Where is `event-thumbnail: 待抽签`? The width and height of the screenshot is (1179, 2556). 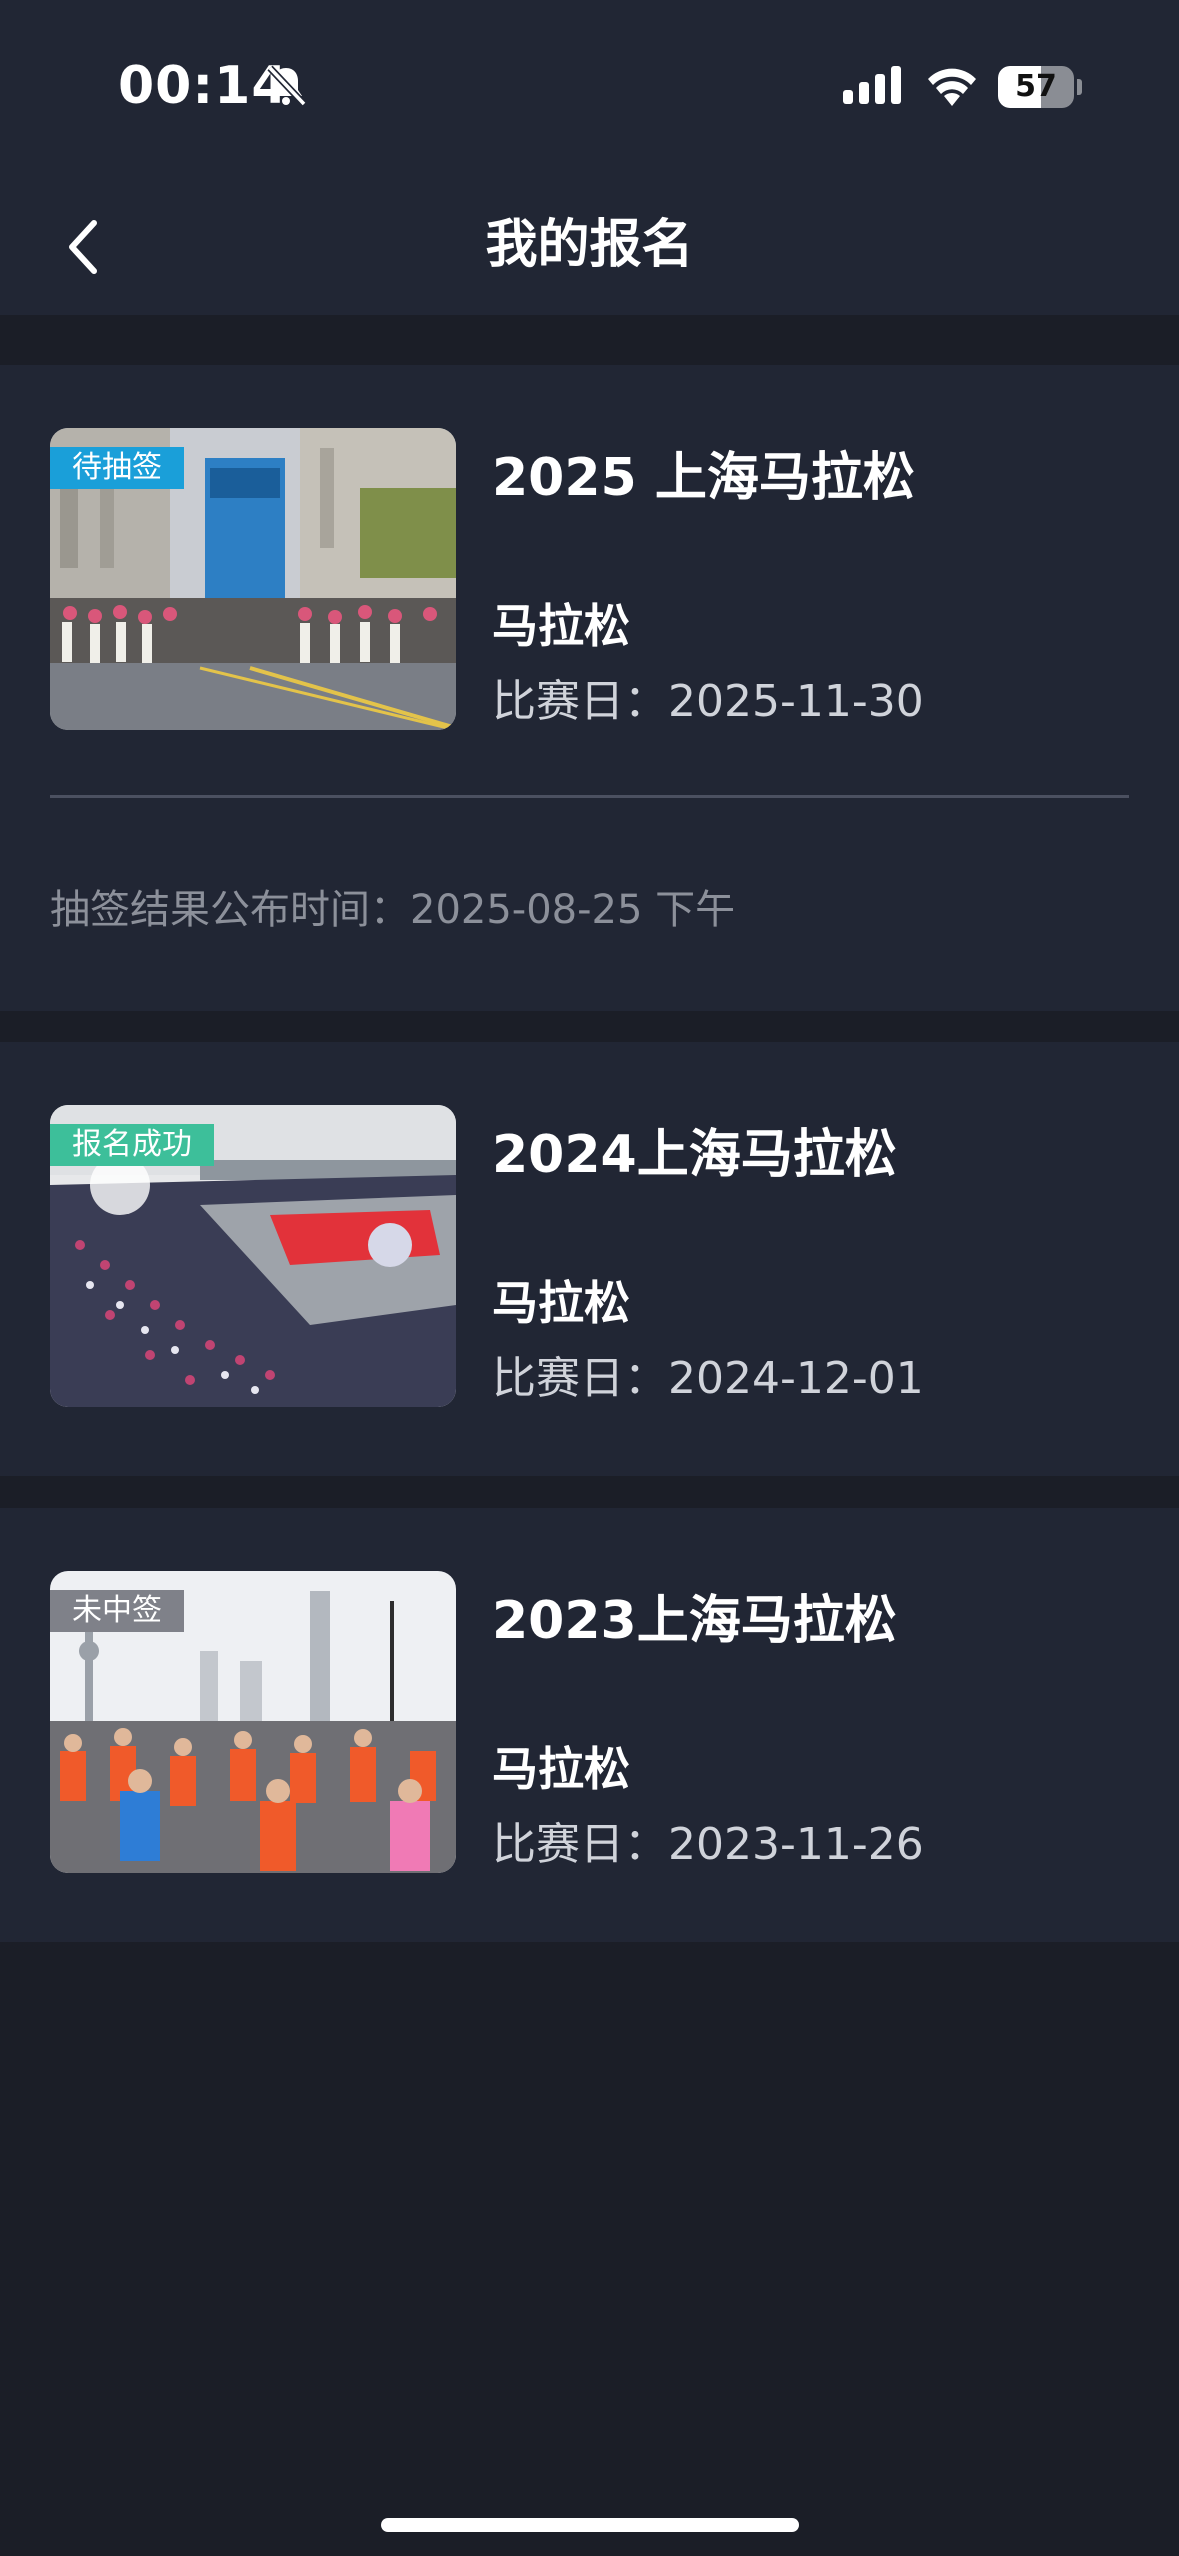 event-thumbnail: 待抽签 is located at coordinates (253, 579).